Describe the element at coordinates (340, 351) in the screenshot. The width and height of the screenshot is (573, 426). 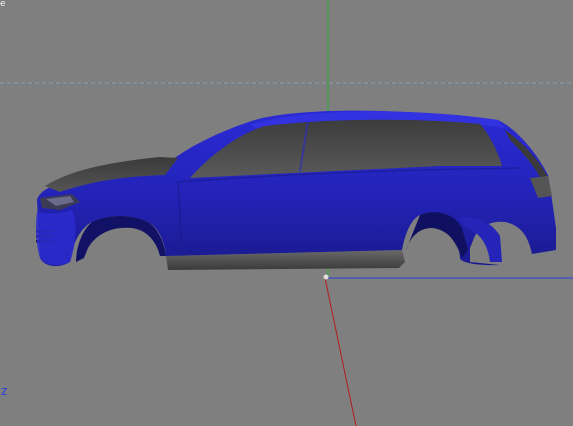
I see `x-axis-line` at that location.